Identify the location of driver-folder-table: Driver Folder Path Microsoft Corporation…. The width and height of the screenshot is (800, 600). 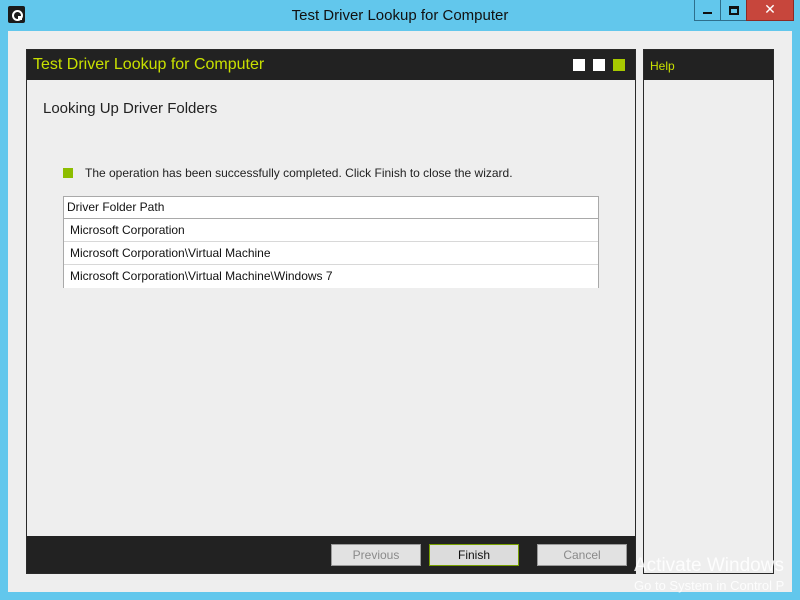
(331, 242).